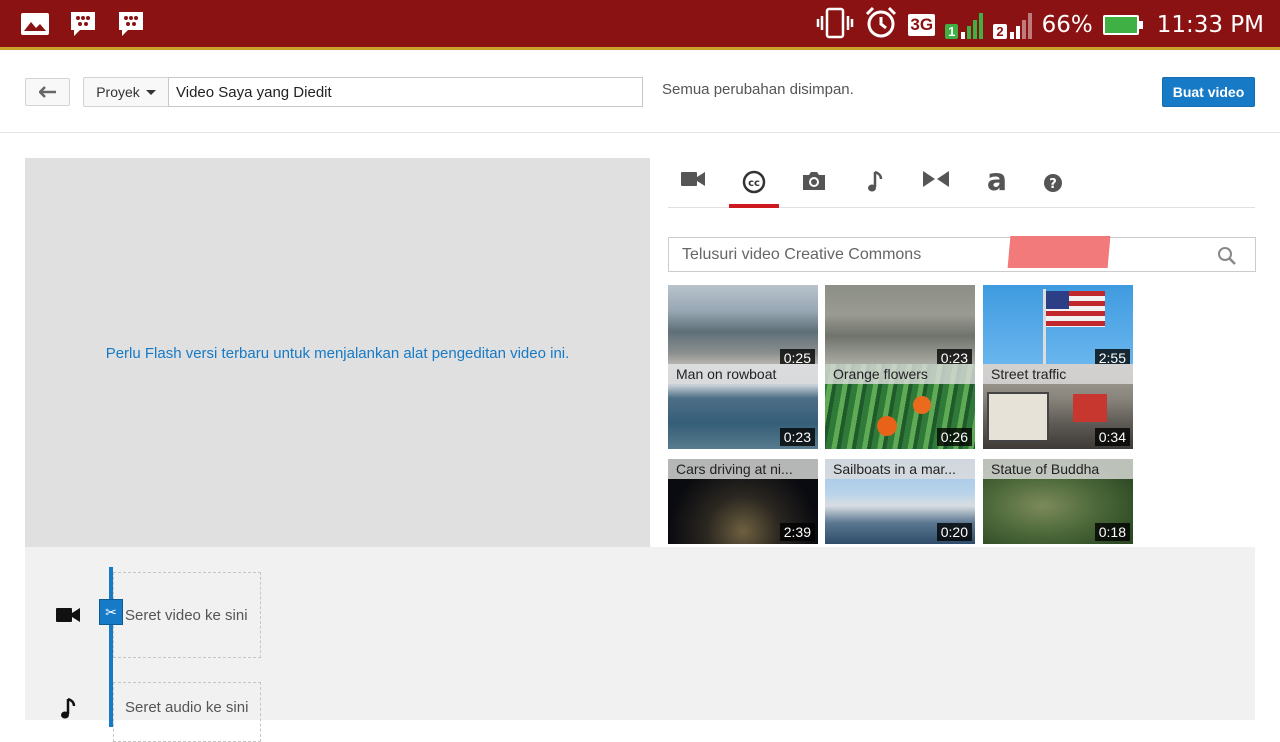 This screenshot has height=742, width=1280. I want to click on audio-drop-label: Seret audio ke sini, so click(187, 707).